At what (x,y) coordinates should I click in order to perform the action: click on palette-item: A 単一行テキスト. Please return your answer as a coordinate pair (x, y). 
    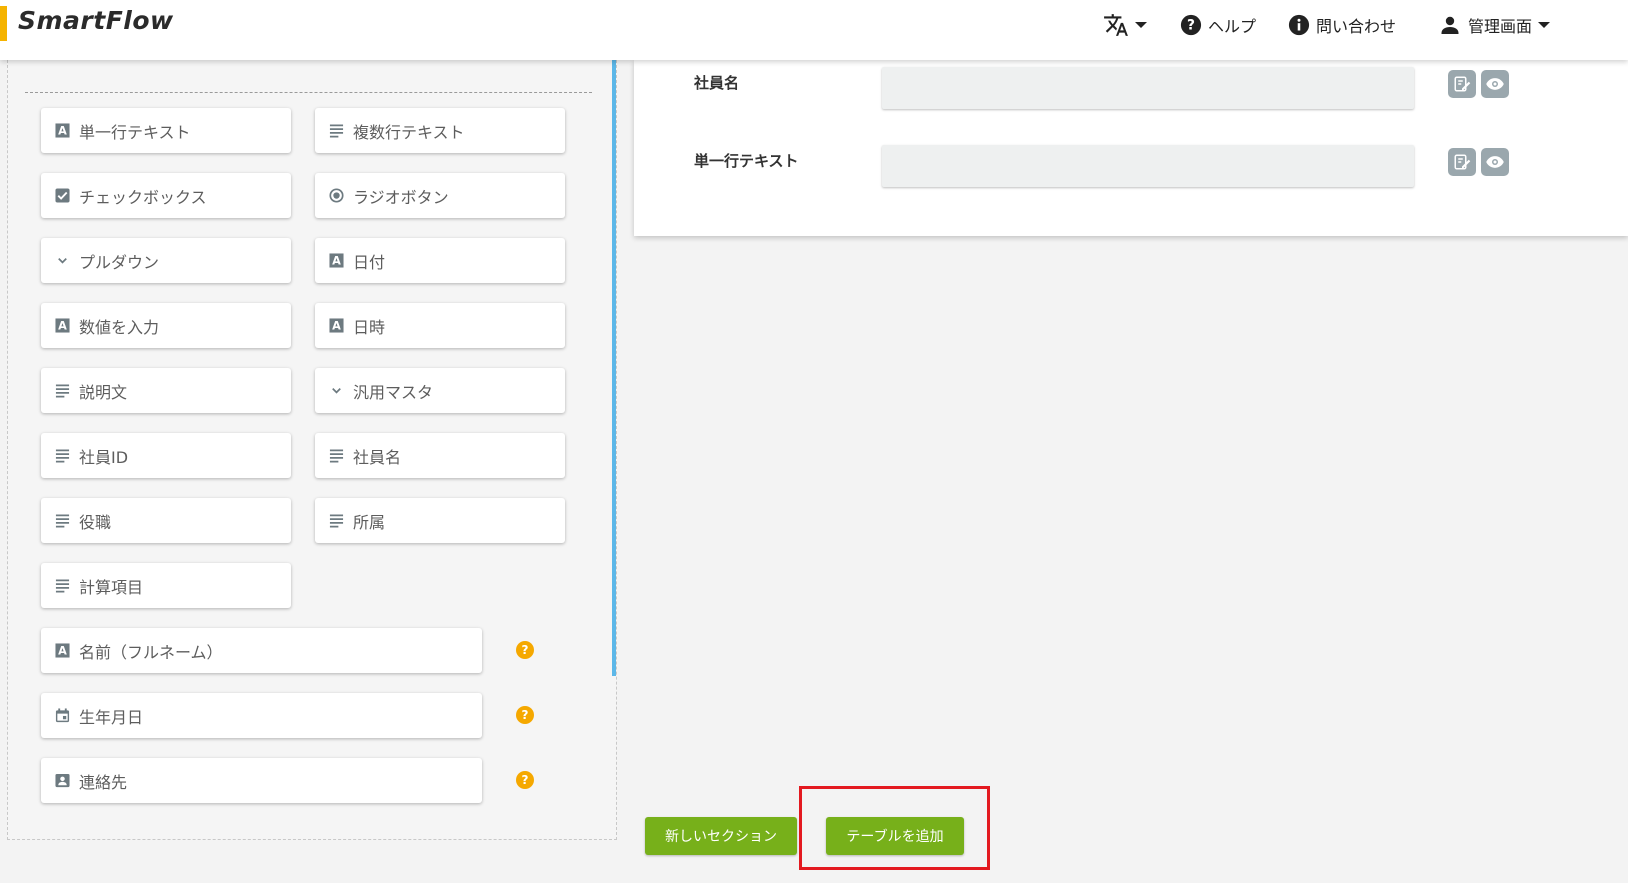
    Looking at the image, I should click on (166, 130).